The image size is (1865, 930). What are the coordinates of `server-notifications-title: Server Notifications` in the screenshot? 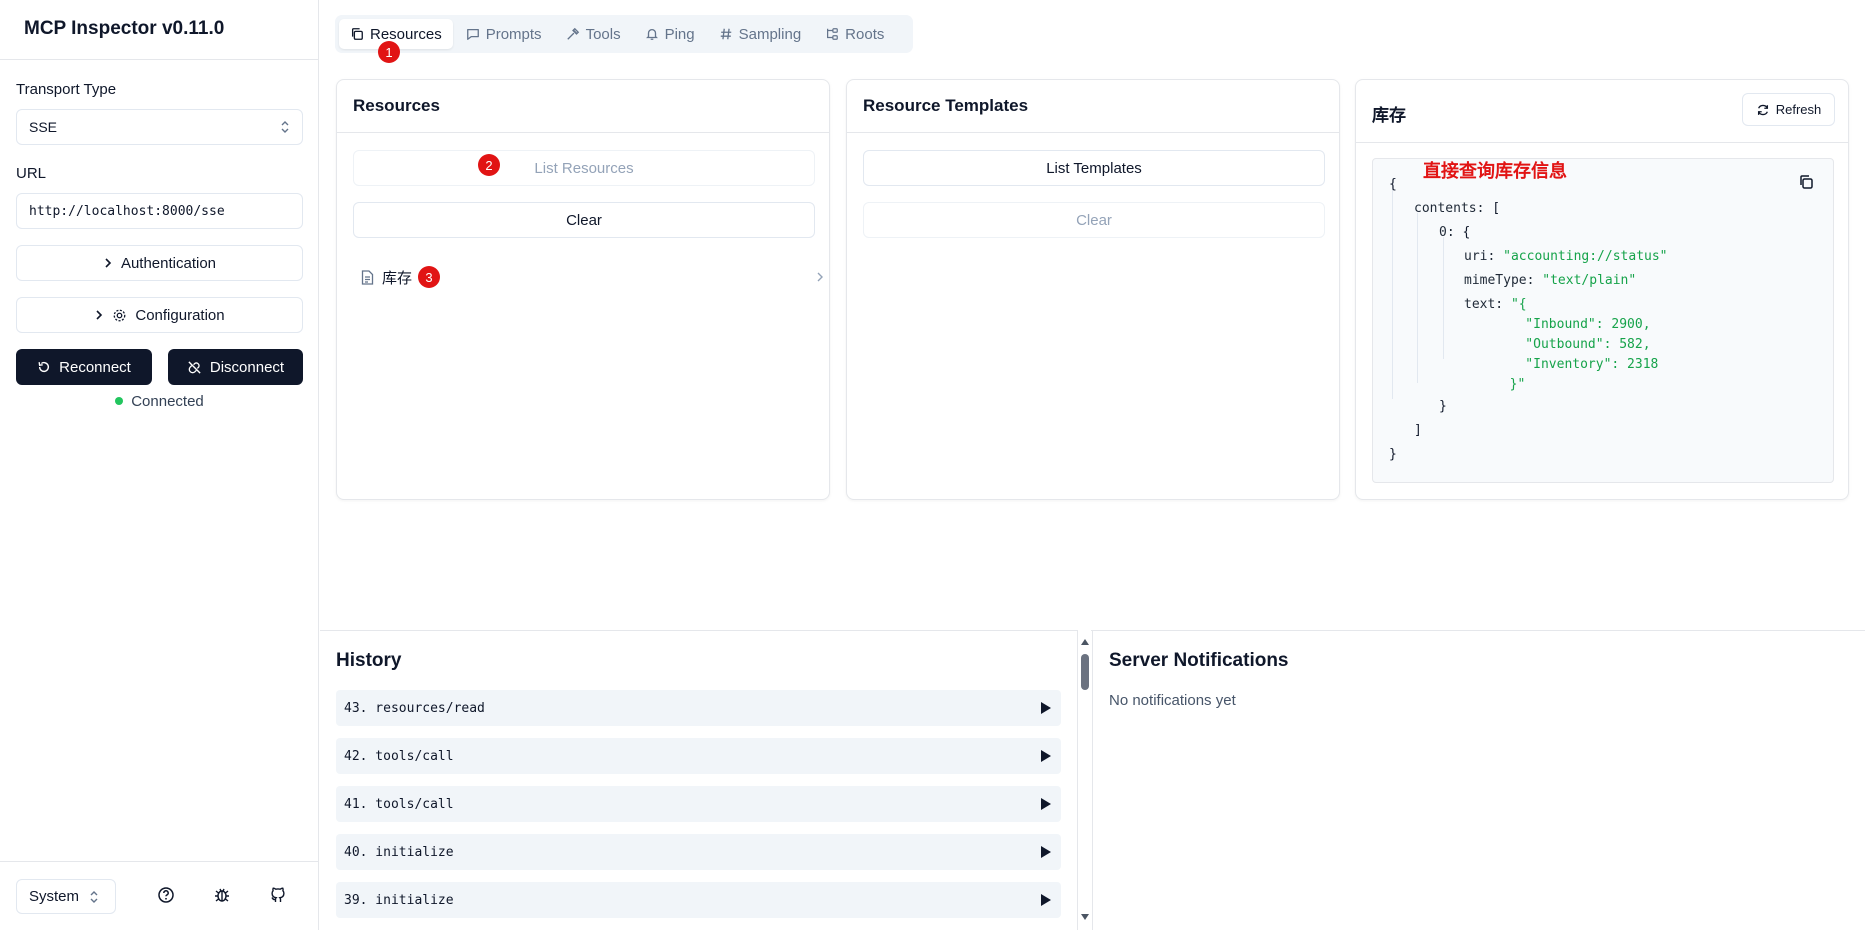 It's located at (1199, 660).